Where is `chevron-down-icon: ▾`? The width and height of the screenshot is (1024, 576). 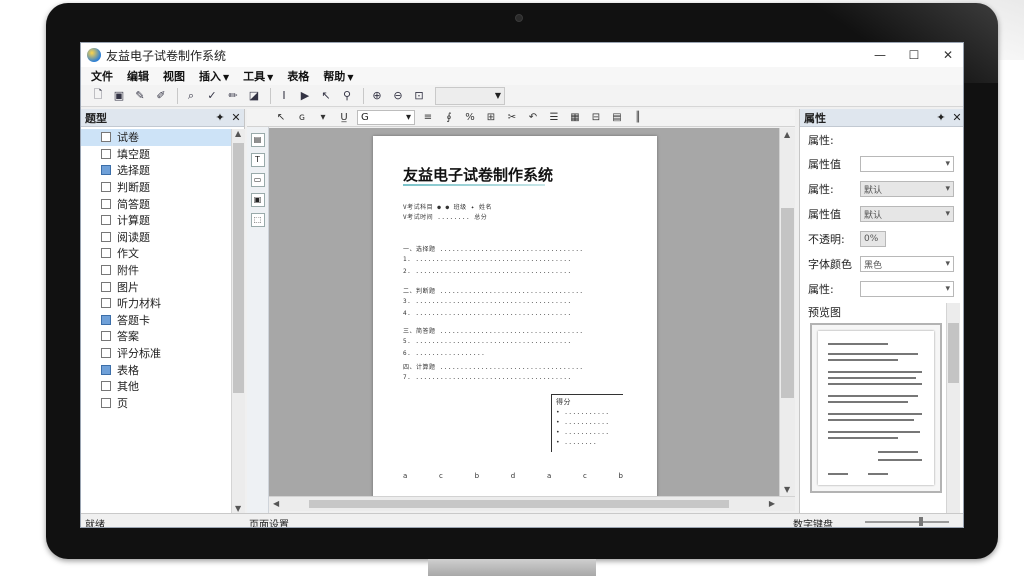
chevron-down-icon: ▾ is located at coordinates (947, 189).